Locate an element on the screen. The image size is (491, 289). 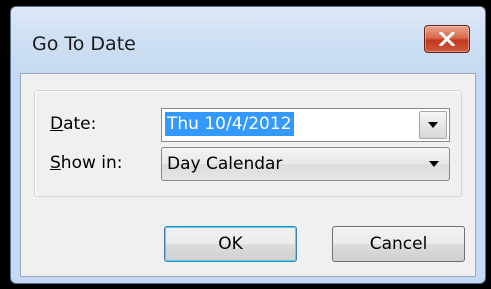
date-input: Thu 10/4/2012 is located at coordinates (229, 124).